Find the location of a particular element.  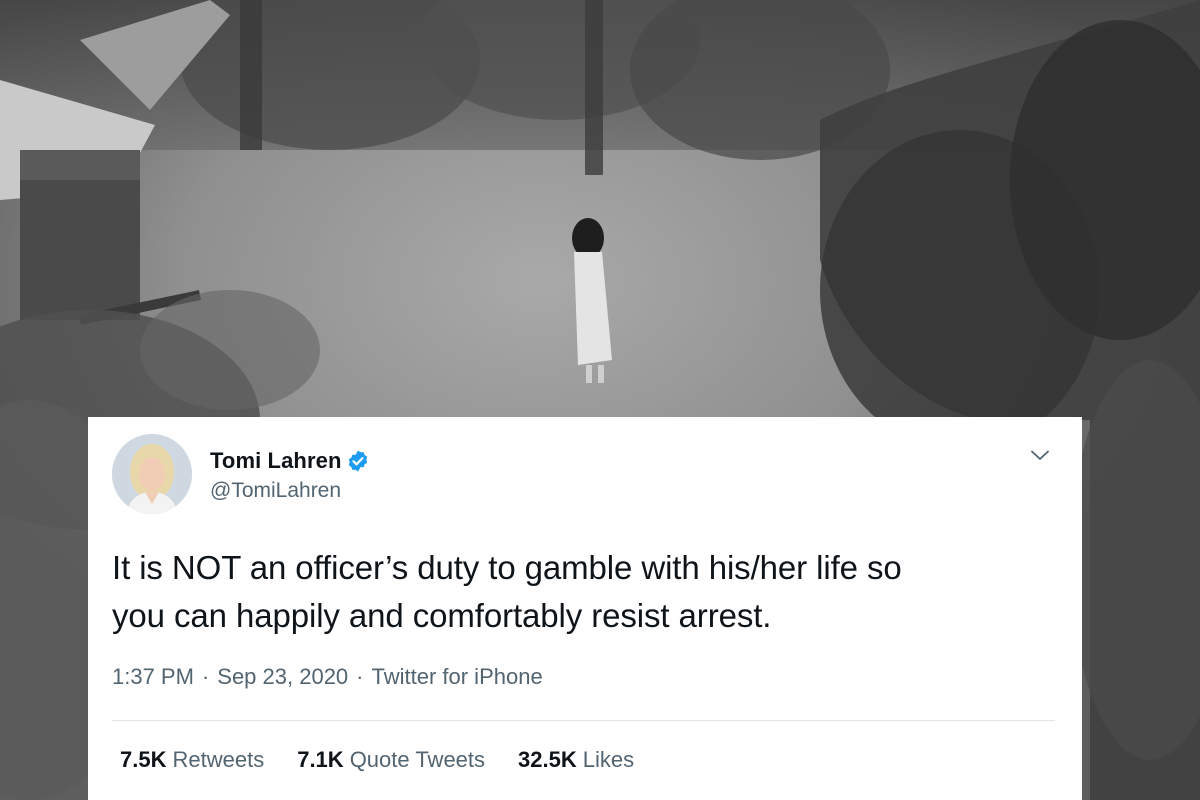

retweets-stat: 7.5K Retweets is located at coordinates (192, 760).